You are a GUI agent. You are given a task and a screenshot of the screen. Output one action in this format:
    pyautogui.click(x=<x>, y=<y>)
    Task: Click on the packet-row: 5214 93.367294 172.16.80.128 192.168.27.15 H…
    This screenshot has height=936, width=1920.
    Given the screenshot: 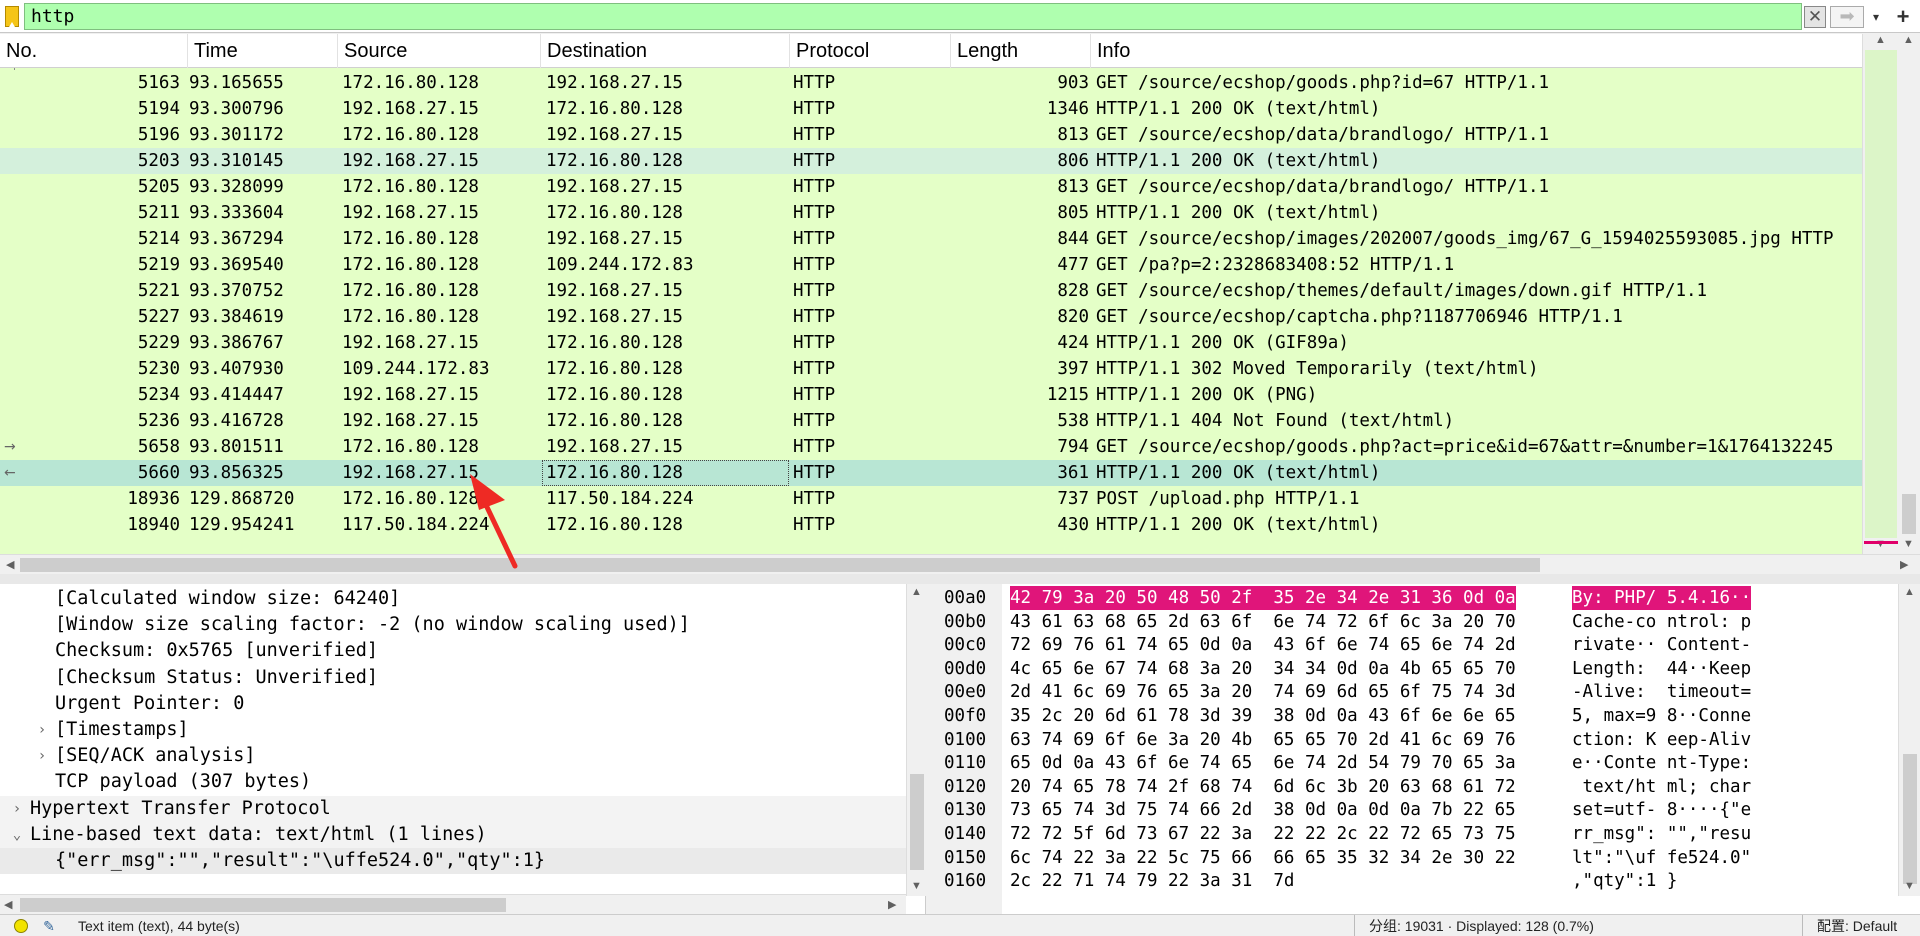 What is the action you would take?
    pyautogui.click(x=931, y=239)
    